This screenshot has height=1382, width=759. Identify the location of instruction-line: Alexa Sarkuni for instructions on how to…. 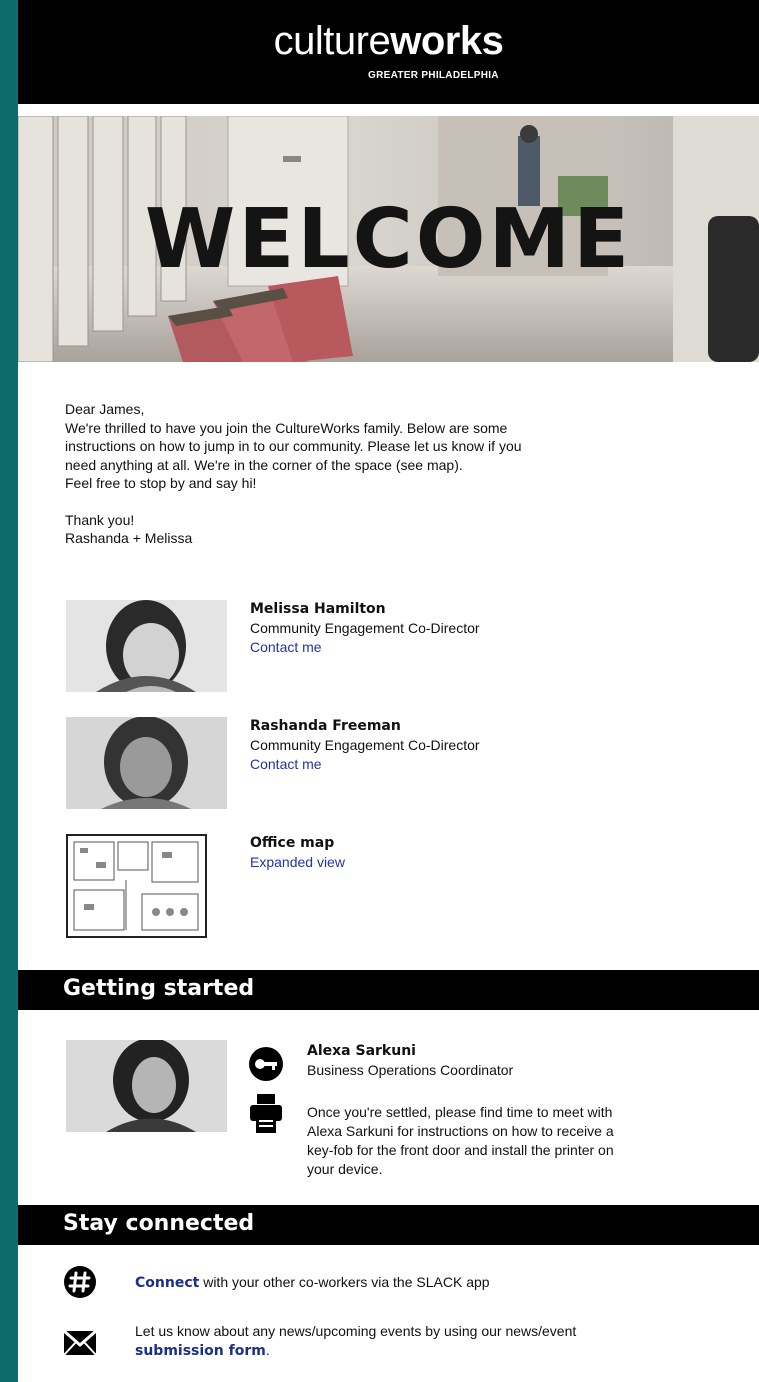
(460, 1131).